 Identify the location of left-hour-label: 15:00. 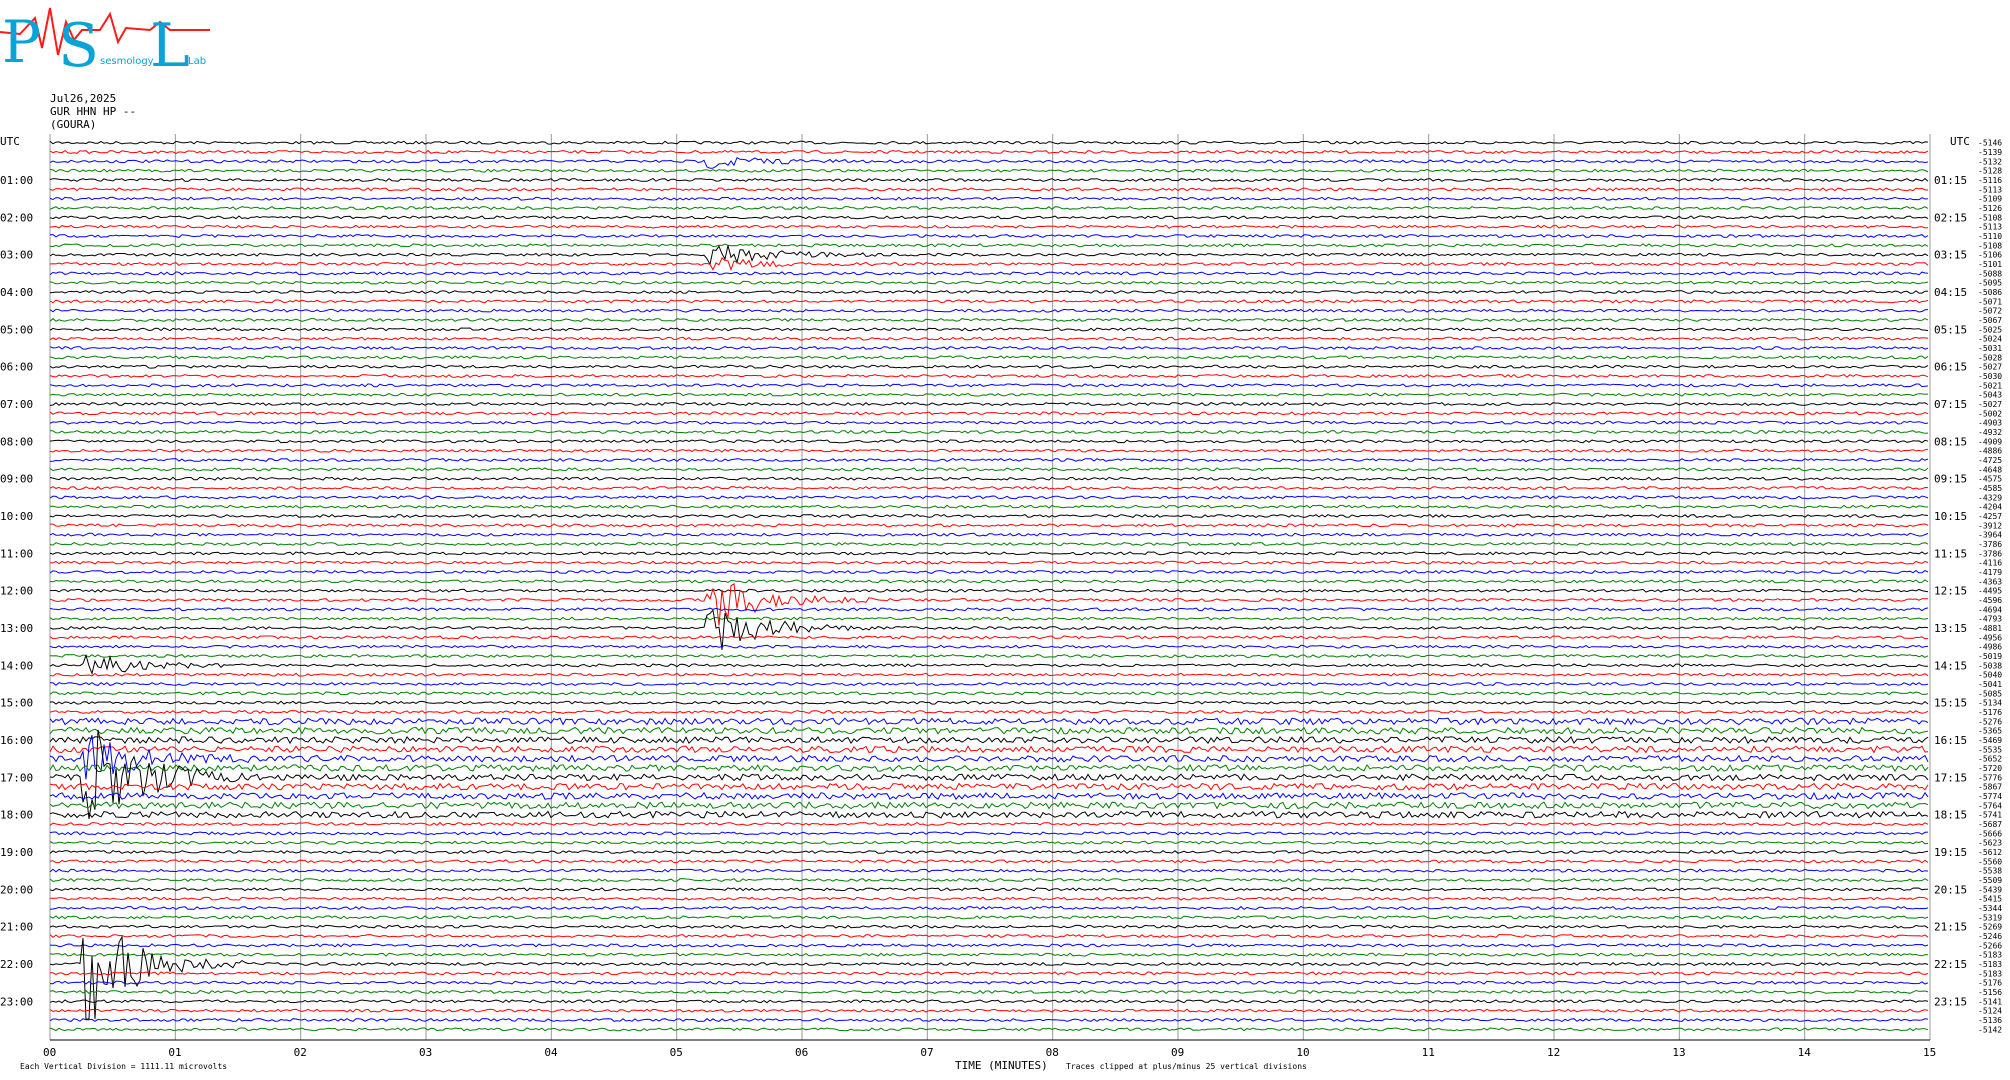
(16, 703).